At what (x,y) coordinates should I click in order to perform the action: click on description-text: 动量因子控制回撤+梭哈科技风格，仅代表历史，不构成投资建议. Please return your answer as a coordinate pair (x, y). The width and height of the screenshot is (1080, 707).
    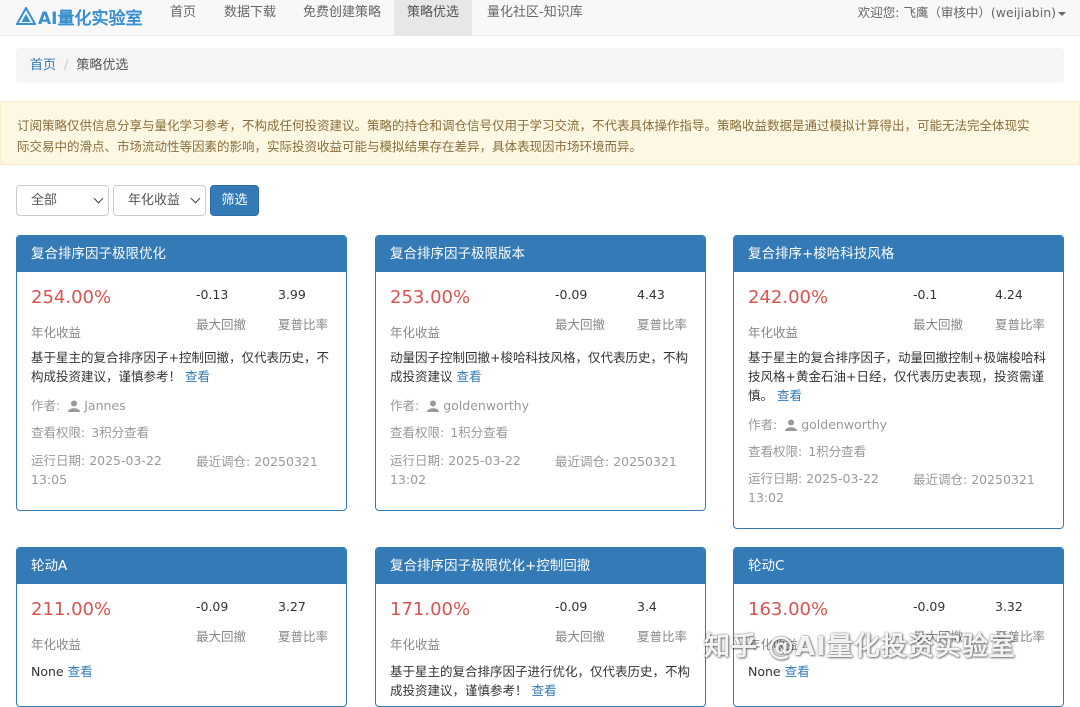
    Looking at the image, I should click on (539, 367).